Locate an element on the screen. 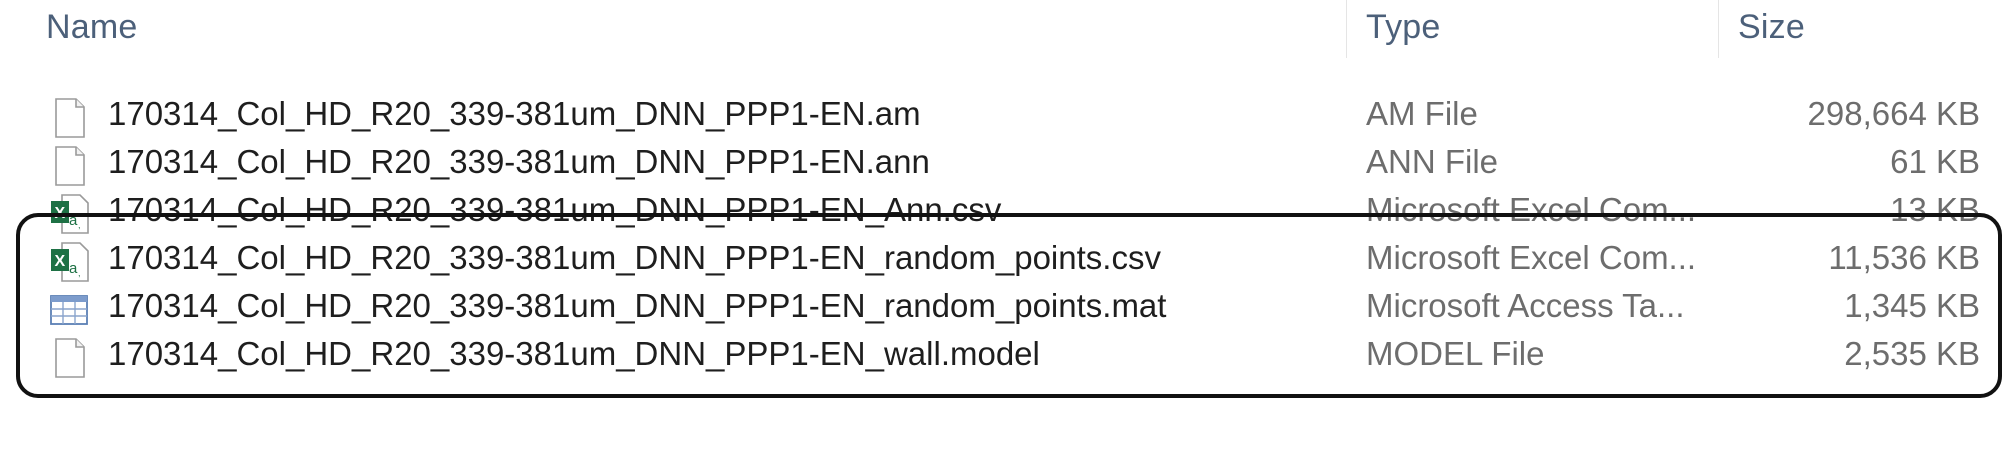 The image size is (2010, 460). file-size: 61 KB is located at coordinates (1935, 161).